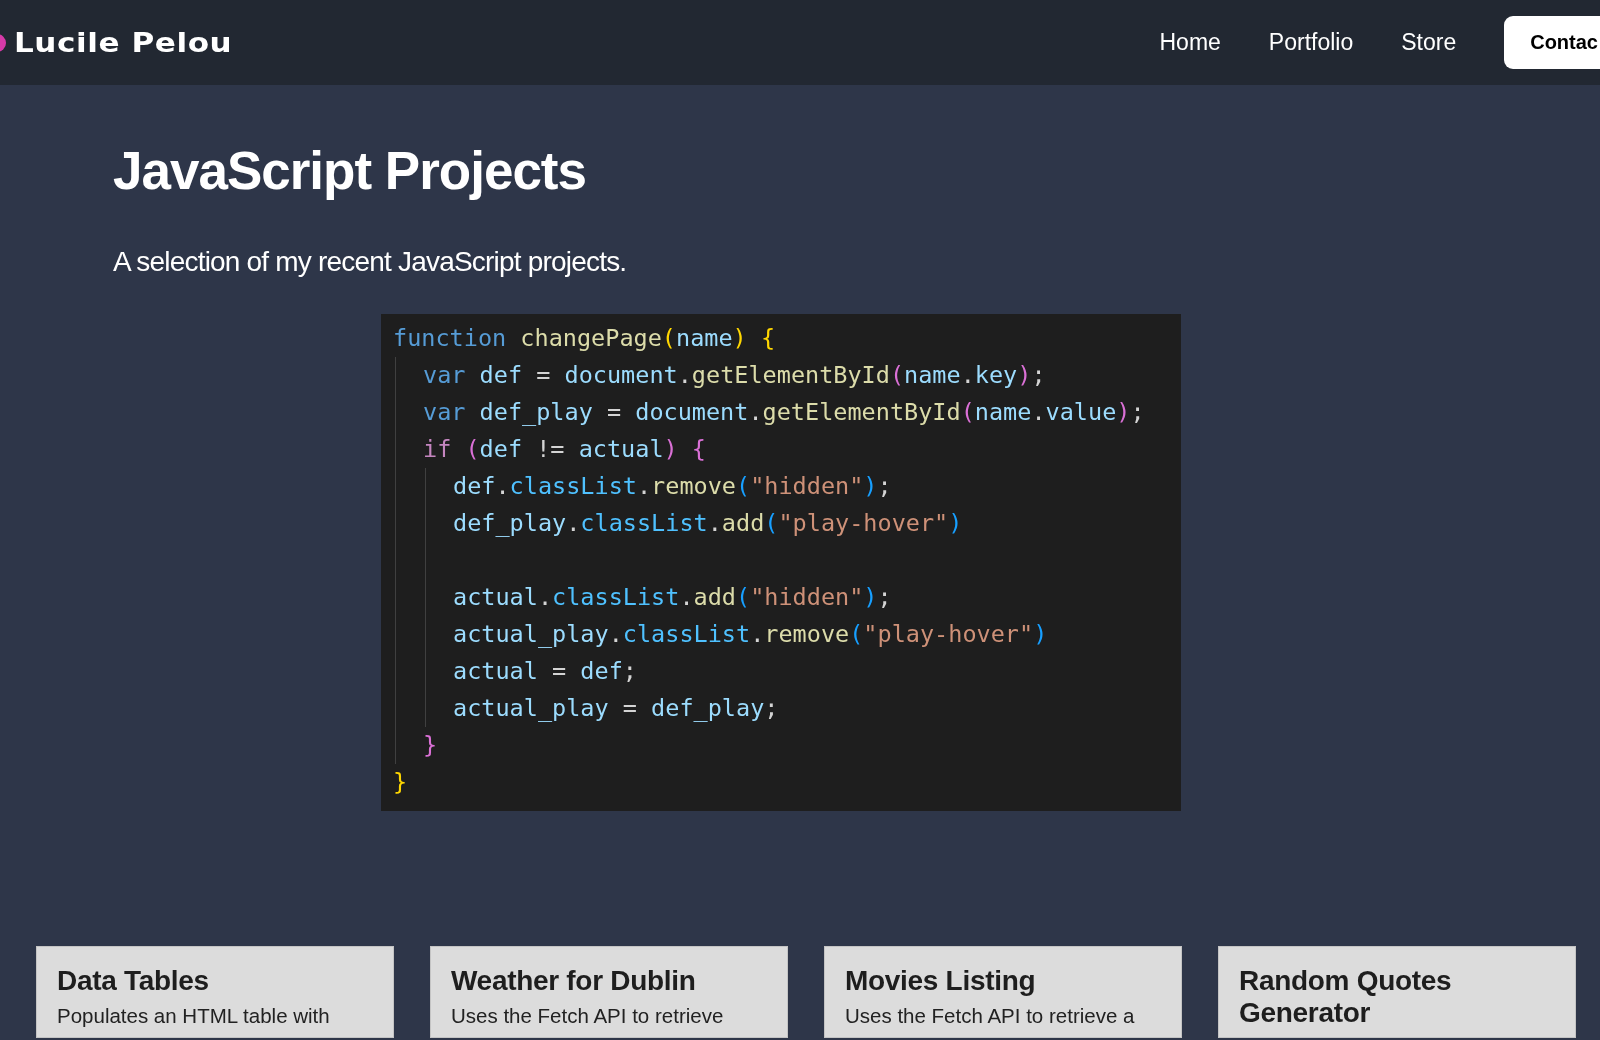 The height and width of the screenshot is (1040, 1600). I want to click on code-line: actual.classList.add("hidden");, so click(672, 597).